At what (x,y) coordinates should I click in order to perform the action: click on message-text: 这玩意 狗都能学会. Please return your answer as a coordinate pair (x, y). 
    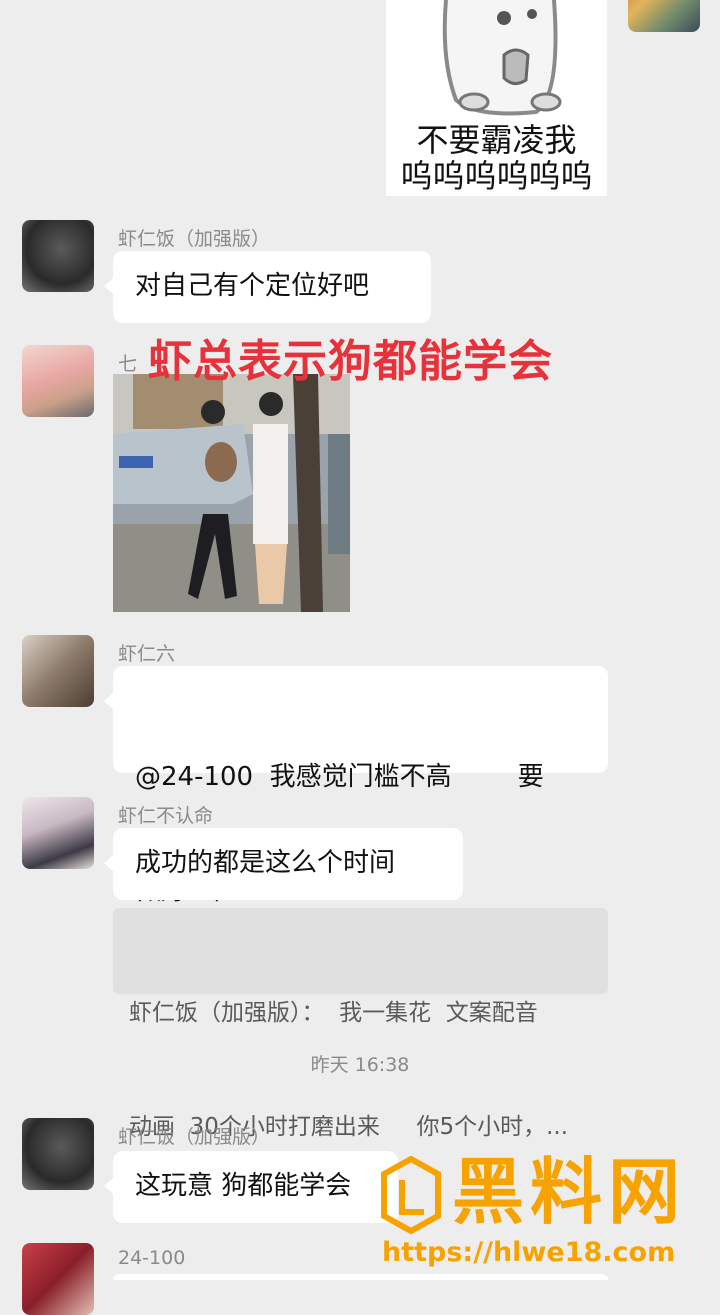
    Looking at the image, I should click on (243, 1186).